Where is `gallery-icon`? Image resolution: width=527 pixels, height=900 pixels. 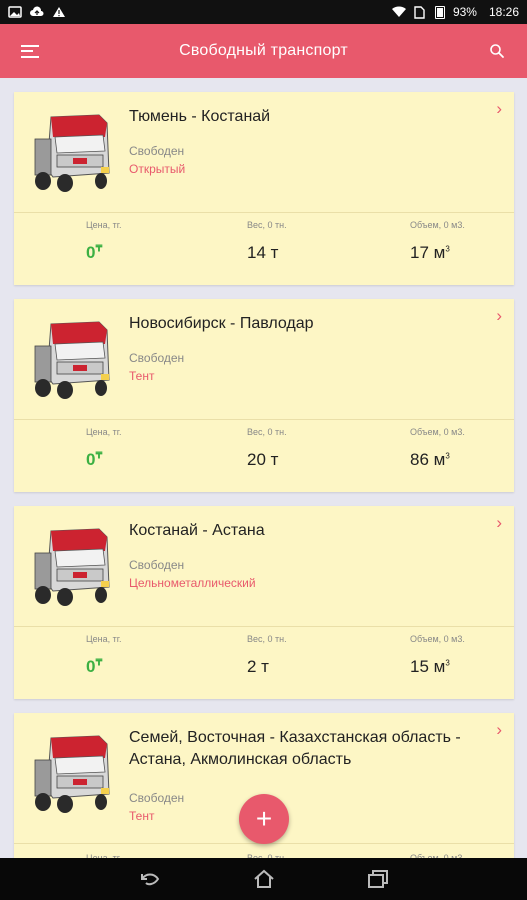 gallery-icon is located at coordinates (15, 12).